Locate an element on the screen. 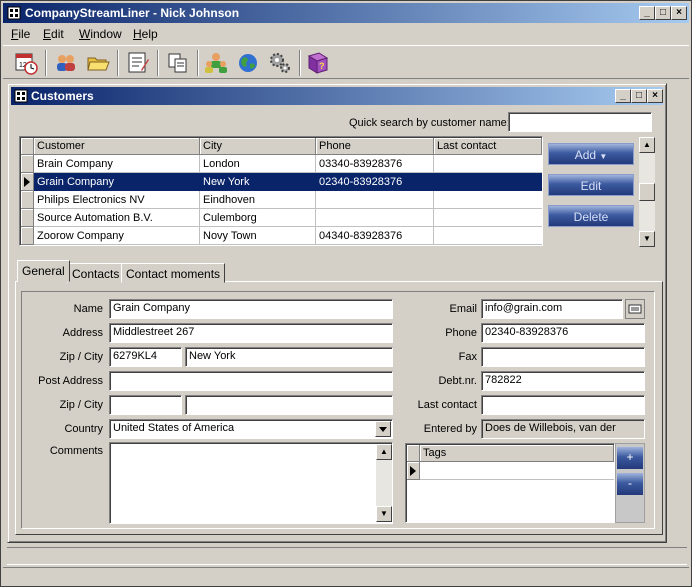 The image size is (692, 587). toolbar: 12 ? is located at coordinates (346, 62).